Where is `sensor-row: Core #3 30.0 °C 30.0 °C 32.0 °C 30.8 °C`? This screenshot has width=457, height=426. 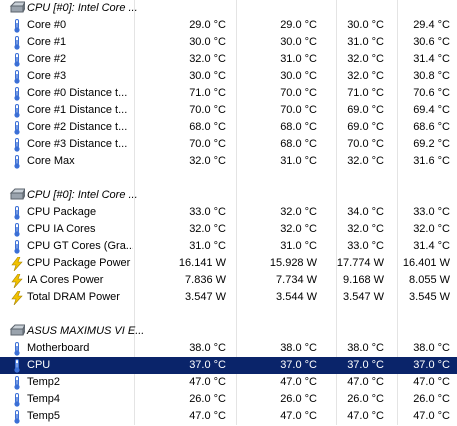 sensor-row: Core #3 30.0 °C 30.0 °C 32.0 °C 30.8 °C is located at coordinates (228, 76).